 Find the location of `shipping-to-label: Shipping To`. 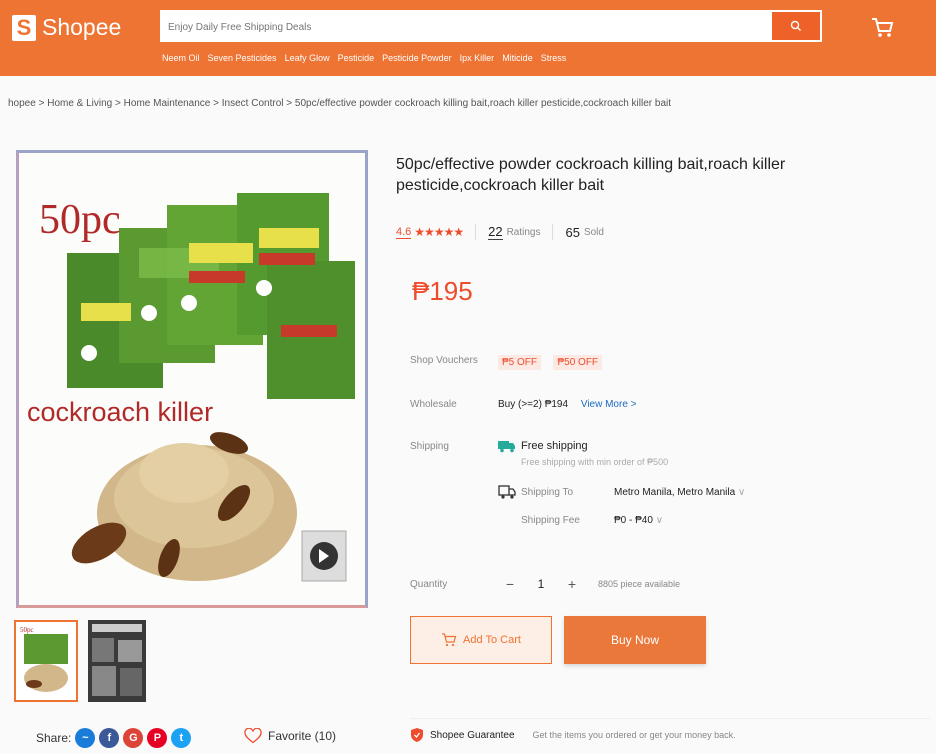

shipping-to-label: Shipping To is located at coordinates (547, 492).